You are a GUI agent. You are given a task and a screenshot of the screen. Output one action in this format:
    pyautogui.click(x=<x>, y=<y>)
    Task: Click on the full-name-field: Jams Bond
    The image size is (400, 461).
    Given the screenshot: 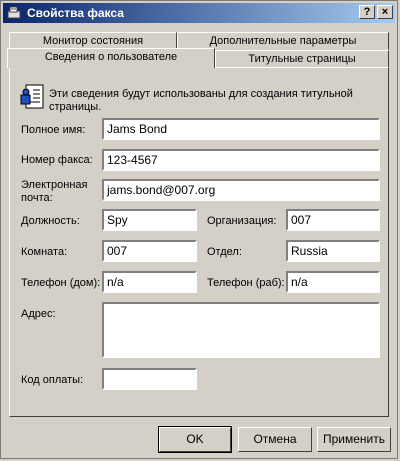 What is the action you would take?
    pyautogui.click(x=241, y=129)
    